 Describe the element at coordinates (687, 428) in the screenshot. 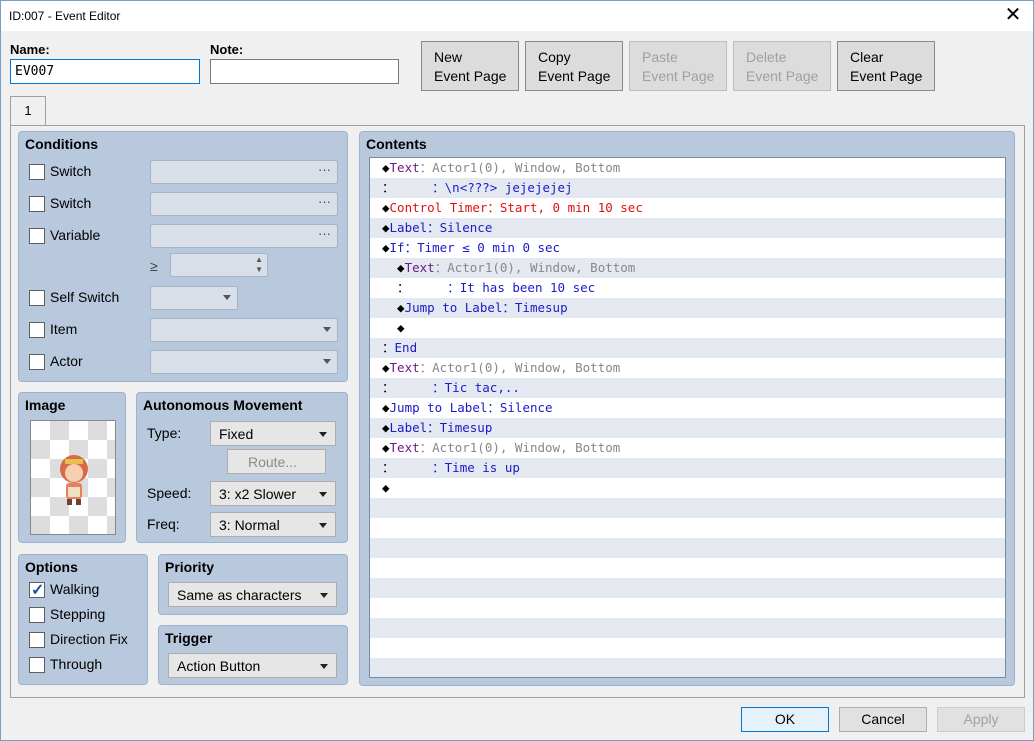

I see `command-row: ◆Label：Timesup` at that location.